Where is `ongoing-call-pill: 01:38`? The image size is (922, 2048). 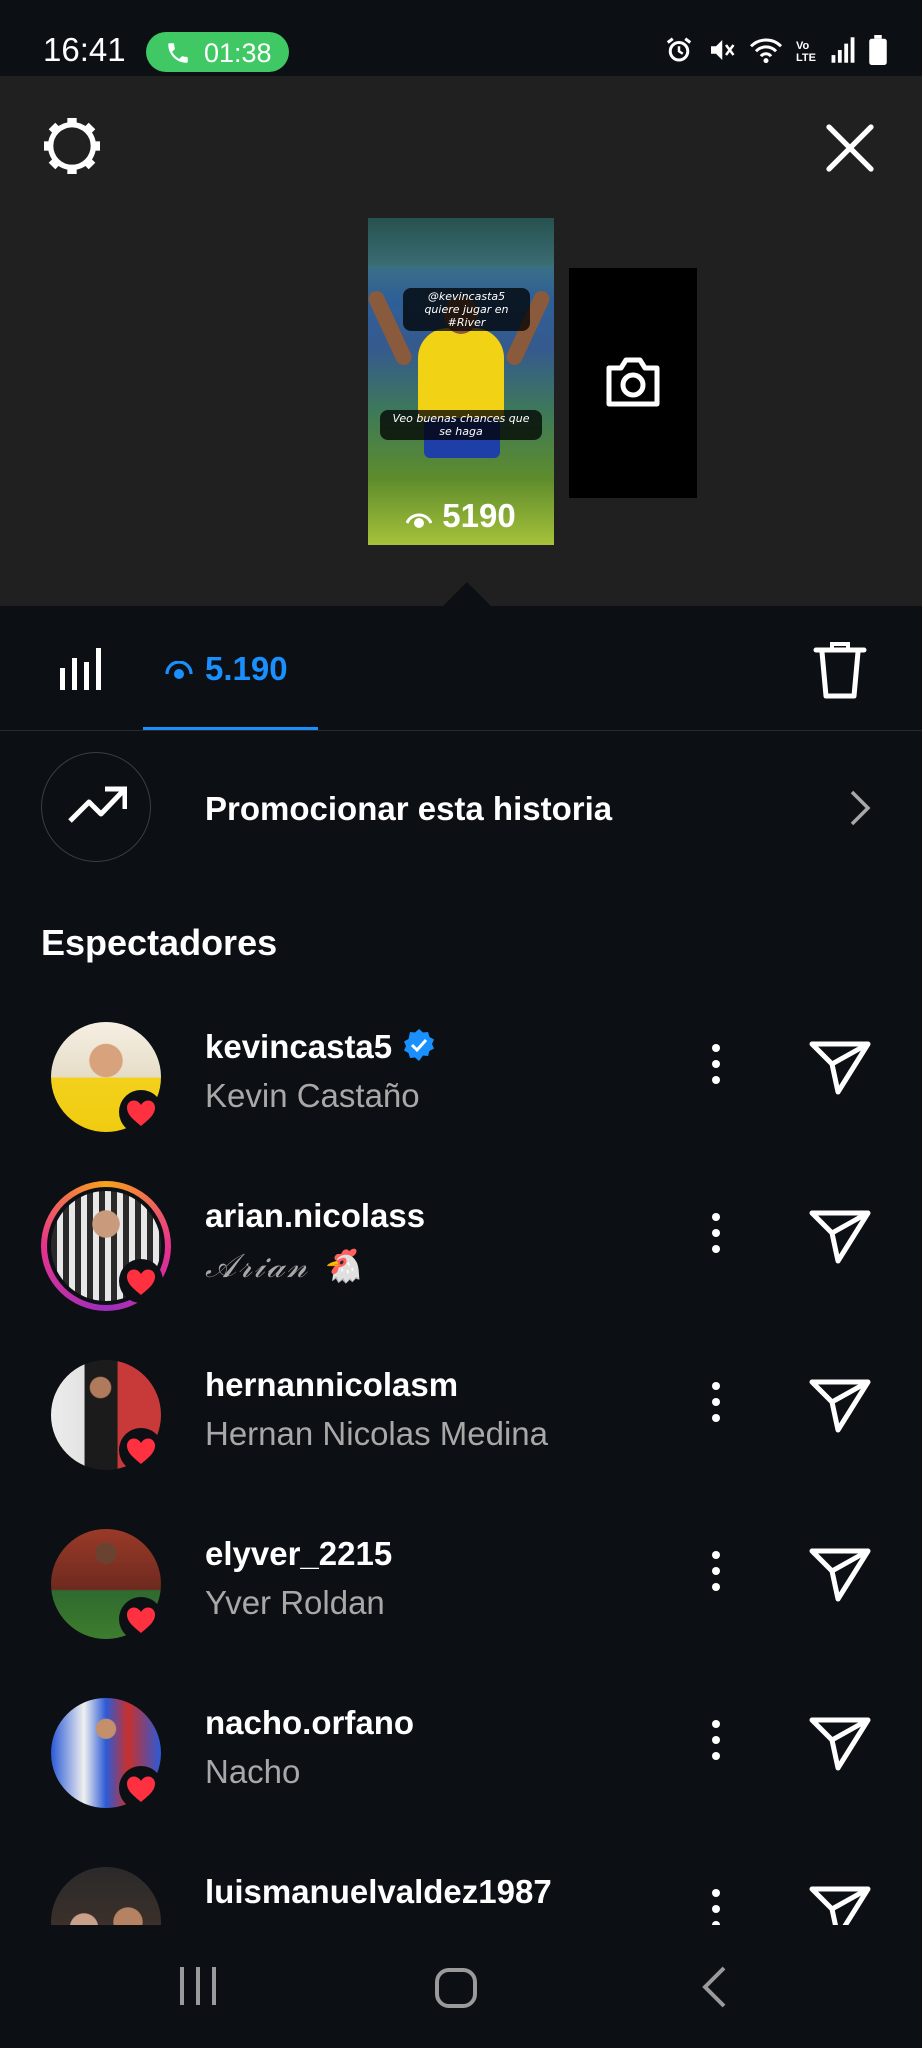
ongoing-call-pill: 01:38 is located at coordinates (217, 52).